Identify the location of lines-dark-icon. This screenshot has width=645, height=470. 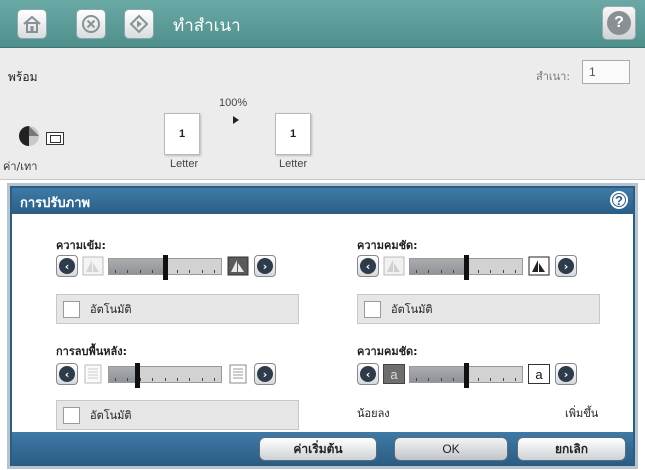
(238, 374).